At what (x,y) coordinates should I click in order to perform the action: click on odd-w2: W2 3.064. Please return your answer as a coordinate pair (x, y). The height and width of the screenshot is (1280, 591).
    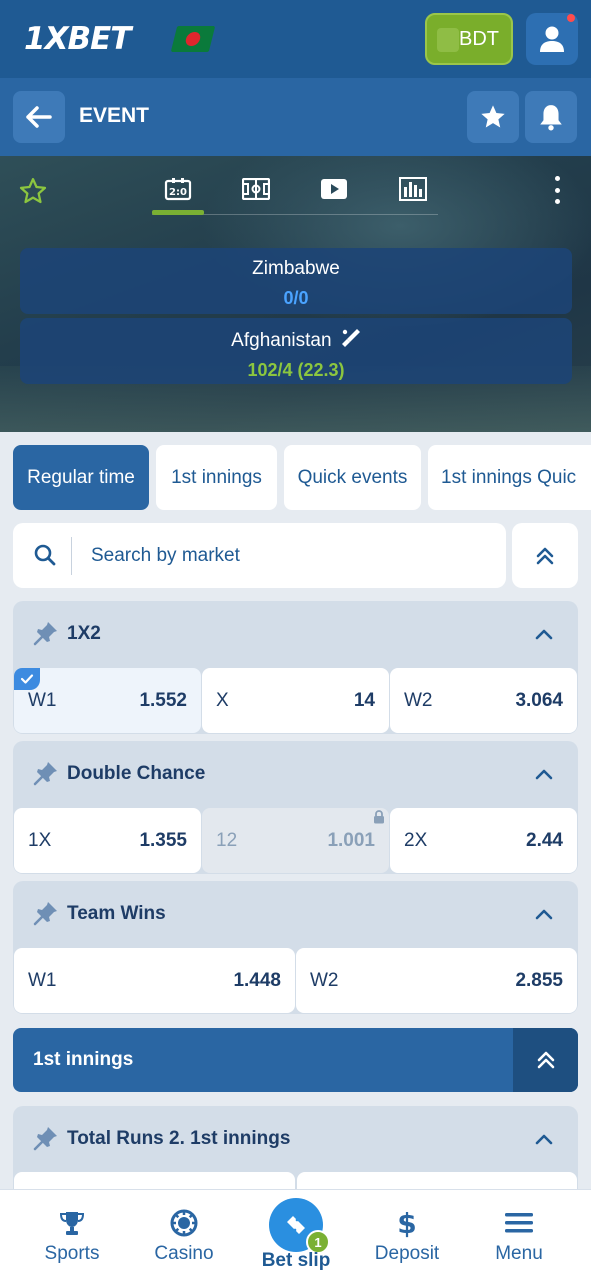
    Looking at the image, I should click on (483, 700).